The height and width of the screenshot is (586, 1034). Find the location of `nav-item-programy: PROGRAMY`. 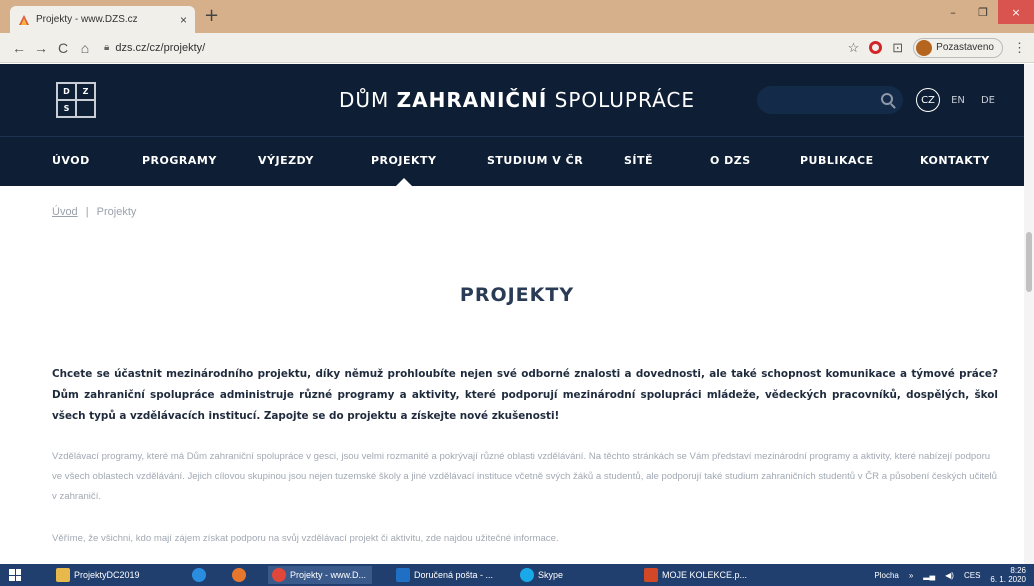

nav-item-programy: PROGRAMY is located at coordinates (179, 160).